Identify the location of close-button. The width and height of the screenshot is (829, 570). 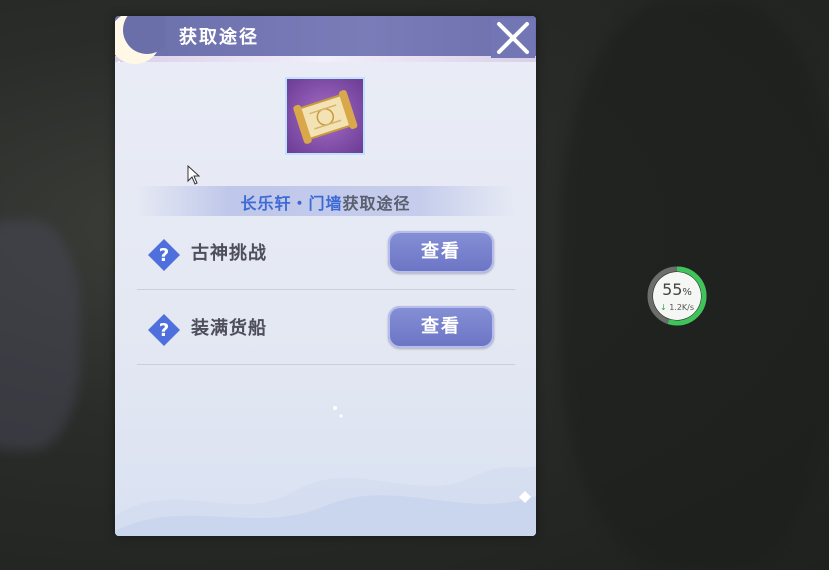
(513, 38).